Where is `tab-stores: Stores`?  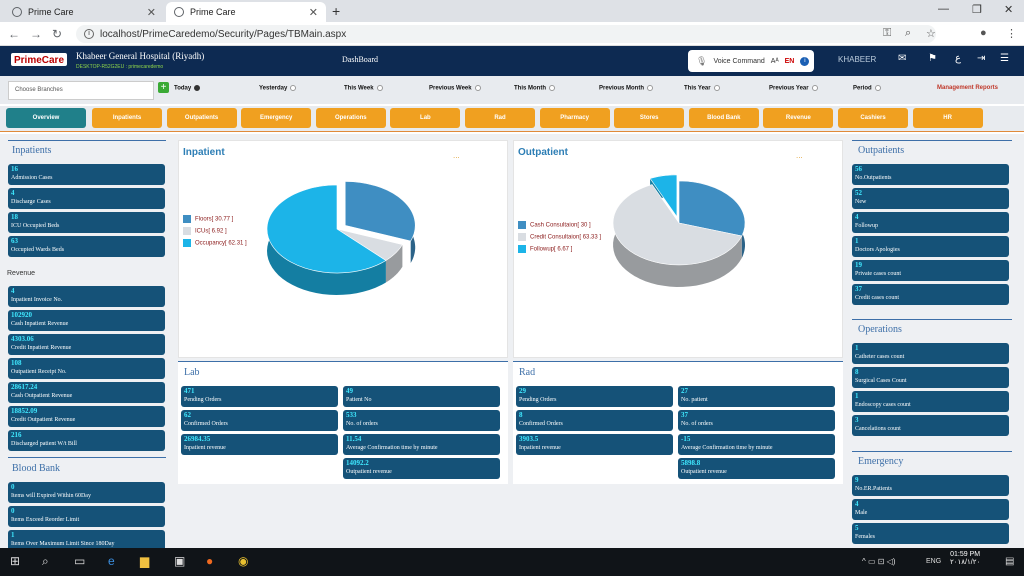 tab-stores: Stores is located at coordinates (649, 118).